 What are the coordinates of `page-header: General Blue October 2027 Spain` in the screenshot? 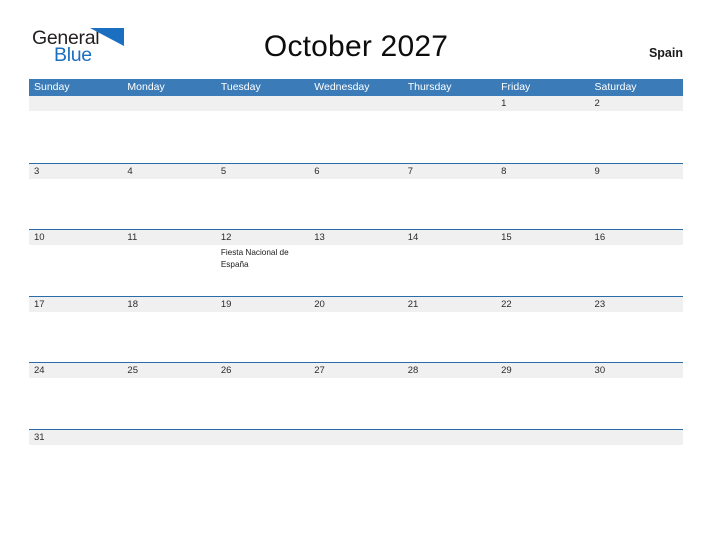 It's located at (356, 34).